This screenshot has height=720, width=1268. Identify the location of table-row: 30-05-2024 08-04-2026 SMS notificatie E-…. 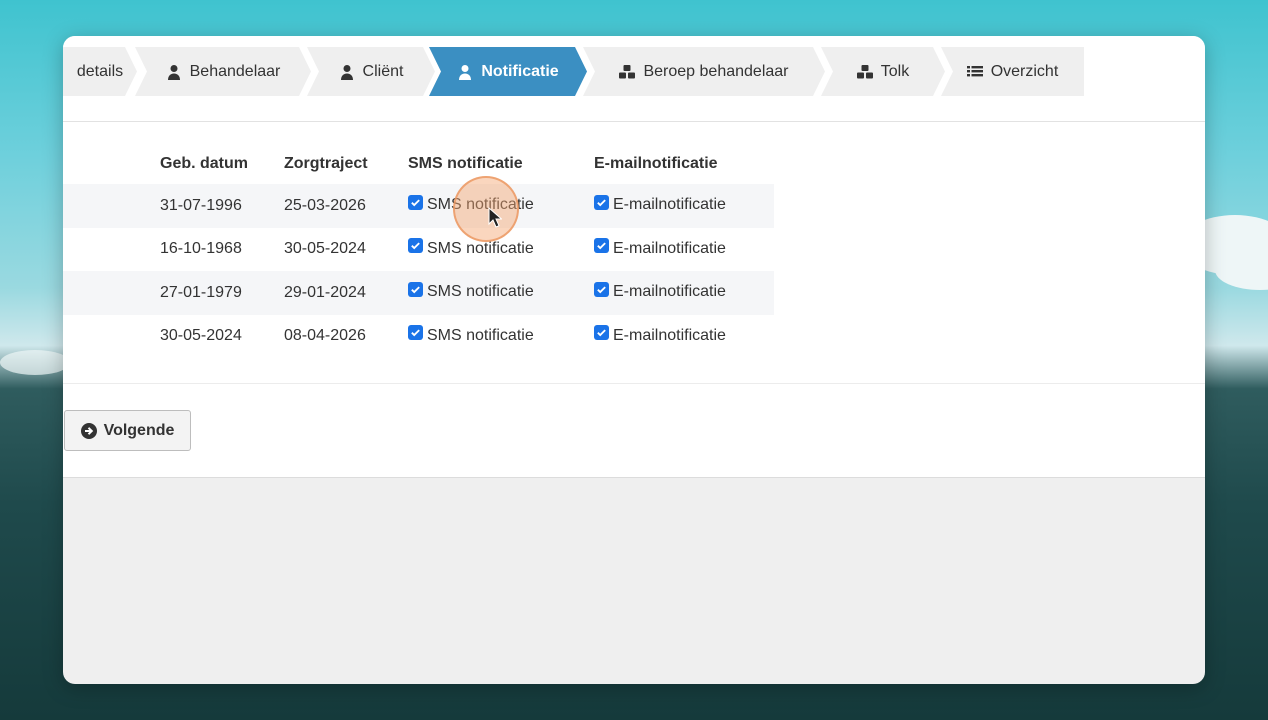
(418, 337).